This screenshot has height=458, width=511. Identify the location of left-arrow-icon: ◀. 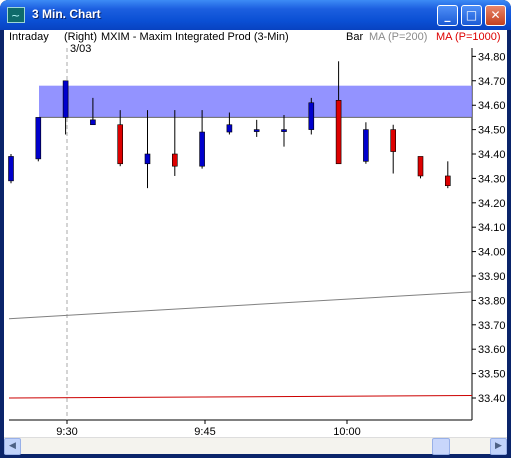
(12, 446).